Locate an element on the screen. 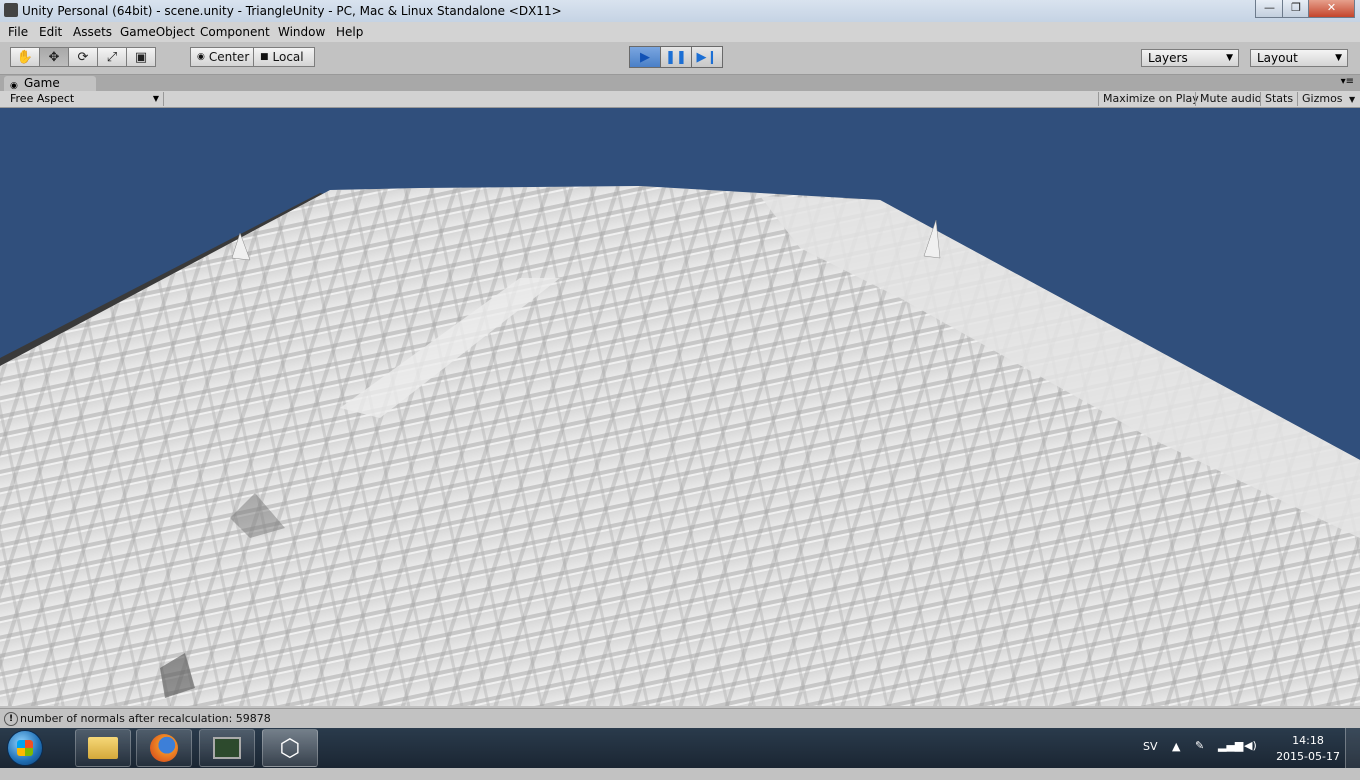  taskbar-terminal is located at coordinates (227, 748).